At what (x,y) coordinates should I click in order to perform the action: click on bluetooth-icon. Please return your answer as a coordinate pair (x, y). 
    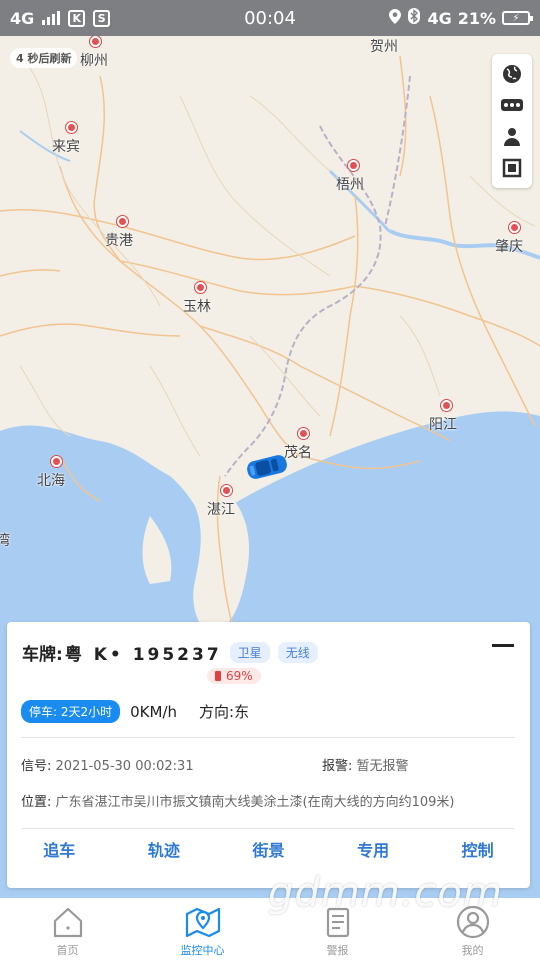
    Looking at the image, I should click on (414, 18).